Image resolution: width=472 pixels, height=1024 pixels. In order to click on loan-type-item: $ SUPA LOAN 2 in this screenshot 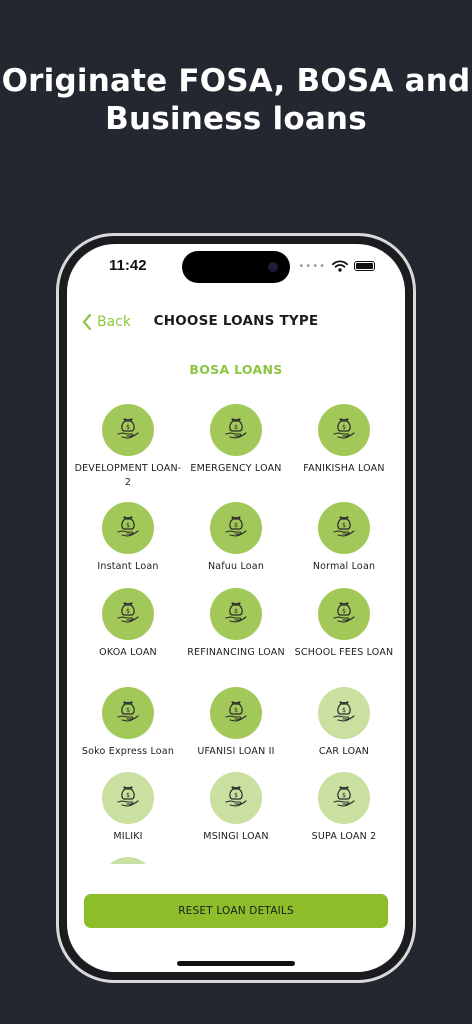, I will do `click(344, 818)`.